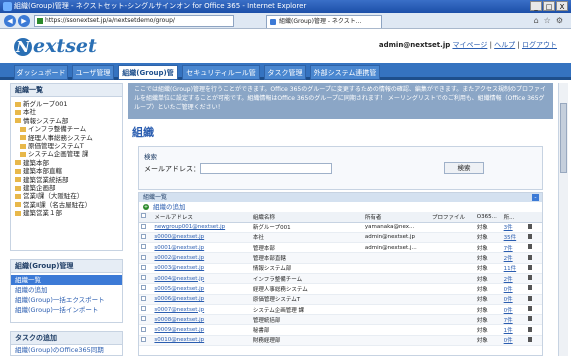 The height and width of the screenshot is (356, 571). What do you see at coordinates (221, 78) in the screenshot?
I see `nav-security-rule: セキュリティルール管理` at bounding box center [221, 78].